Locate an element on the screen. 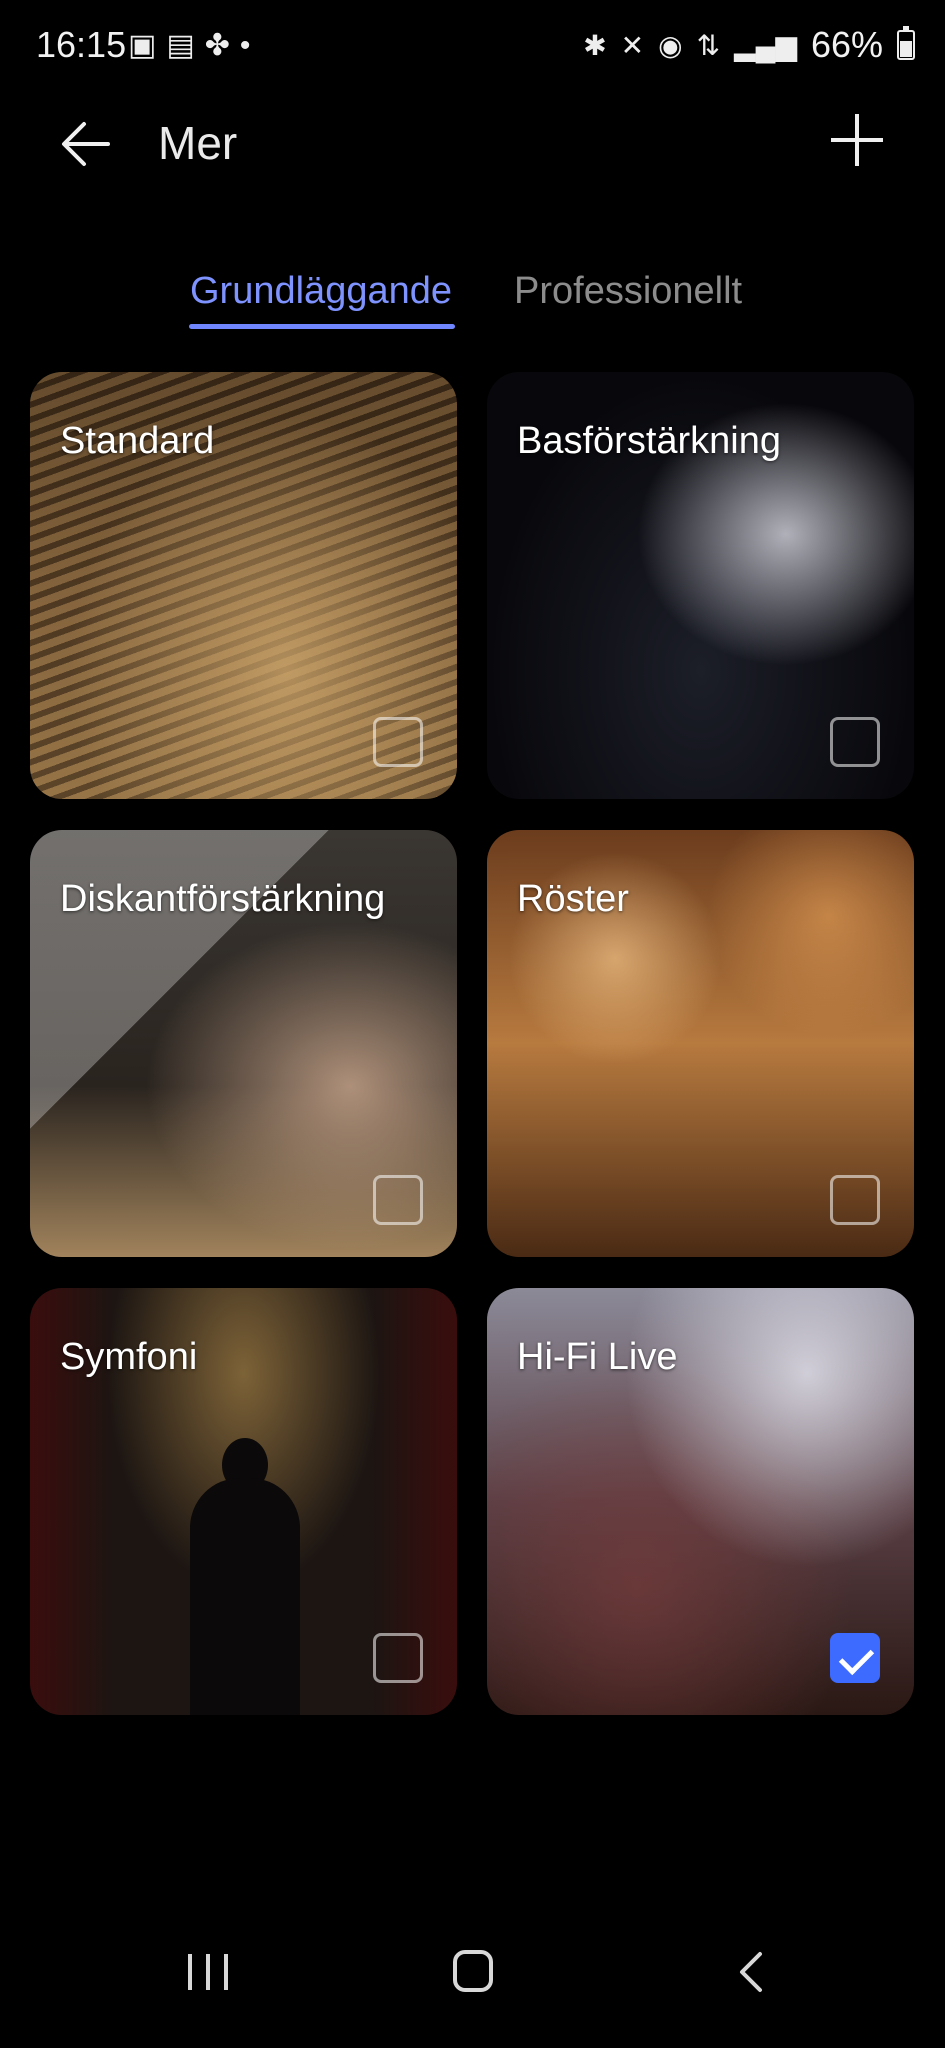 This screenshot has height=2048, width=945. nav-back-icon is located at coordinates (752, 1972).